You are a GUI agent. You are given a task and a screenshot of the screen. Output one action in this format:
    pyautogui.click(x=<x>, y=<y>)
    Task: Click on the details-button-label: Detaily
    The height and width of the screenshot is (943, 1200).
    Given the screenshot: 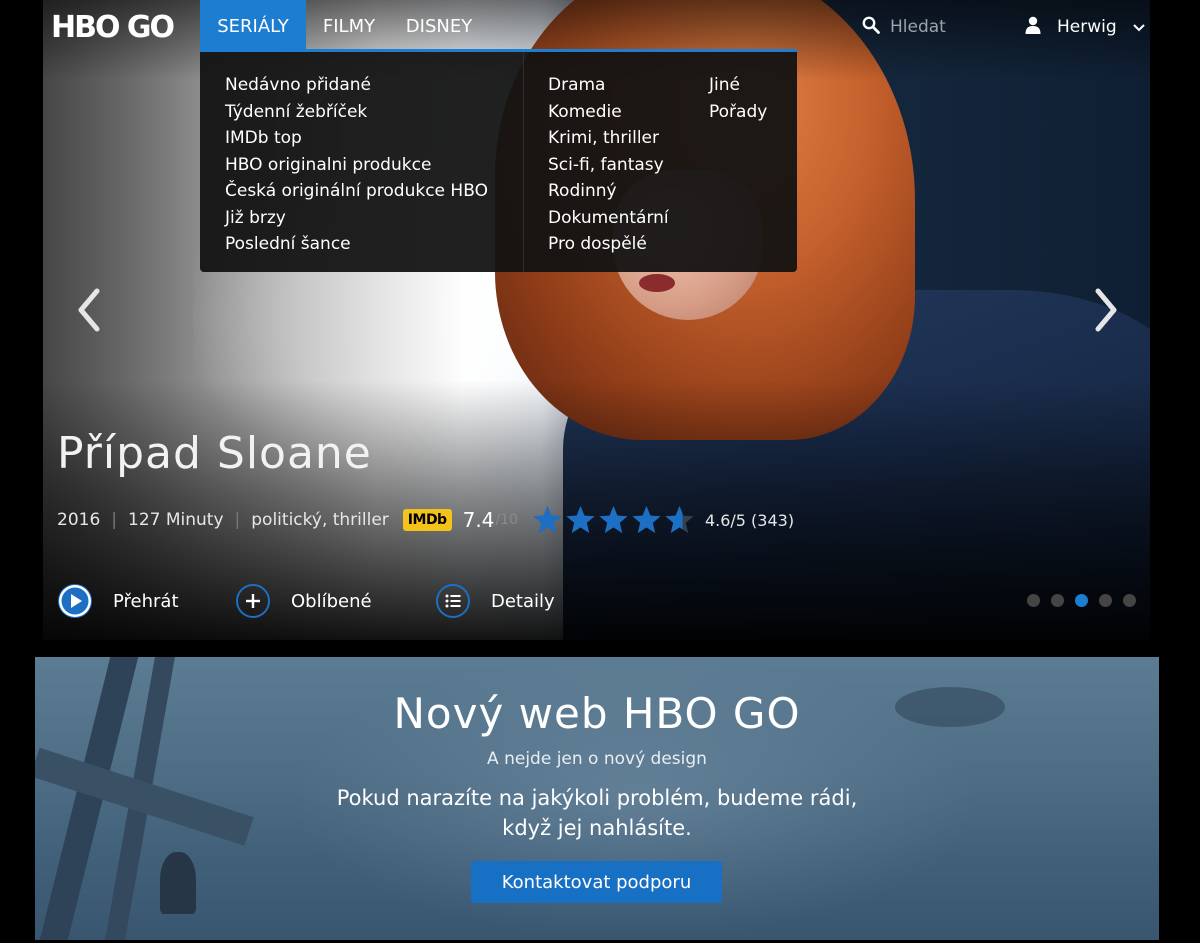 What is the action you would take?
    pyautogui.click(x=523, y=601)
    